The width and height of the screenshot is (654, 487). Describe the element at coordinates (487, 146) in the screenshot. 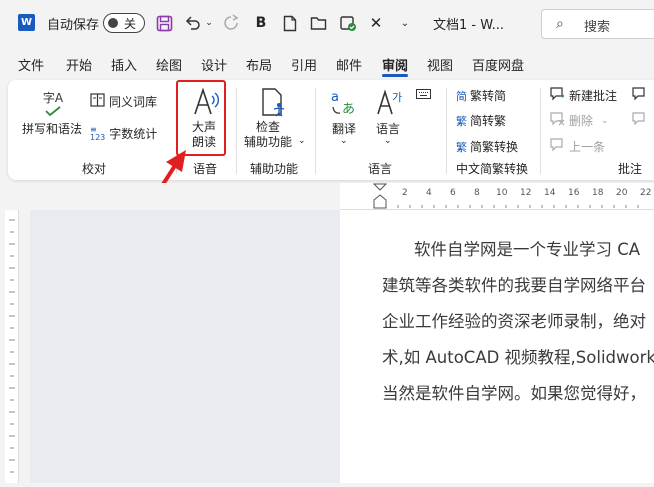

I see `chinese-conversion-button: 繁 简繁转换` at that location.